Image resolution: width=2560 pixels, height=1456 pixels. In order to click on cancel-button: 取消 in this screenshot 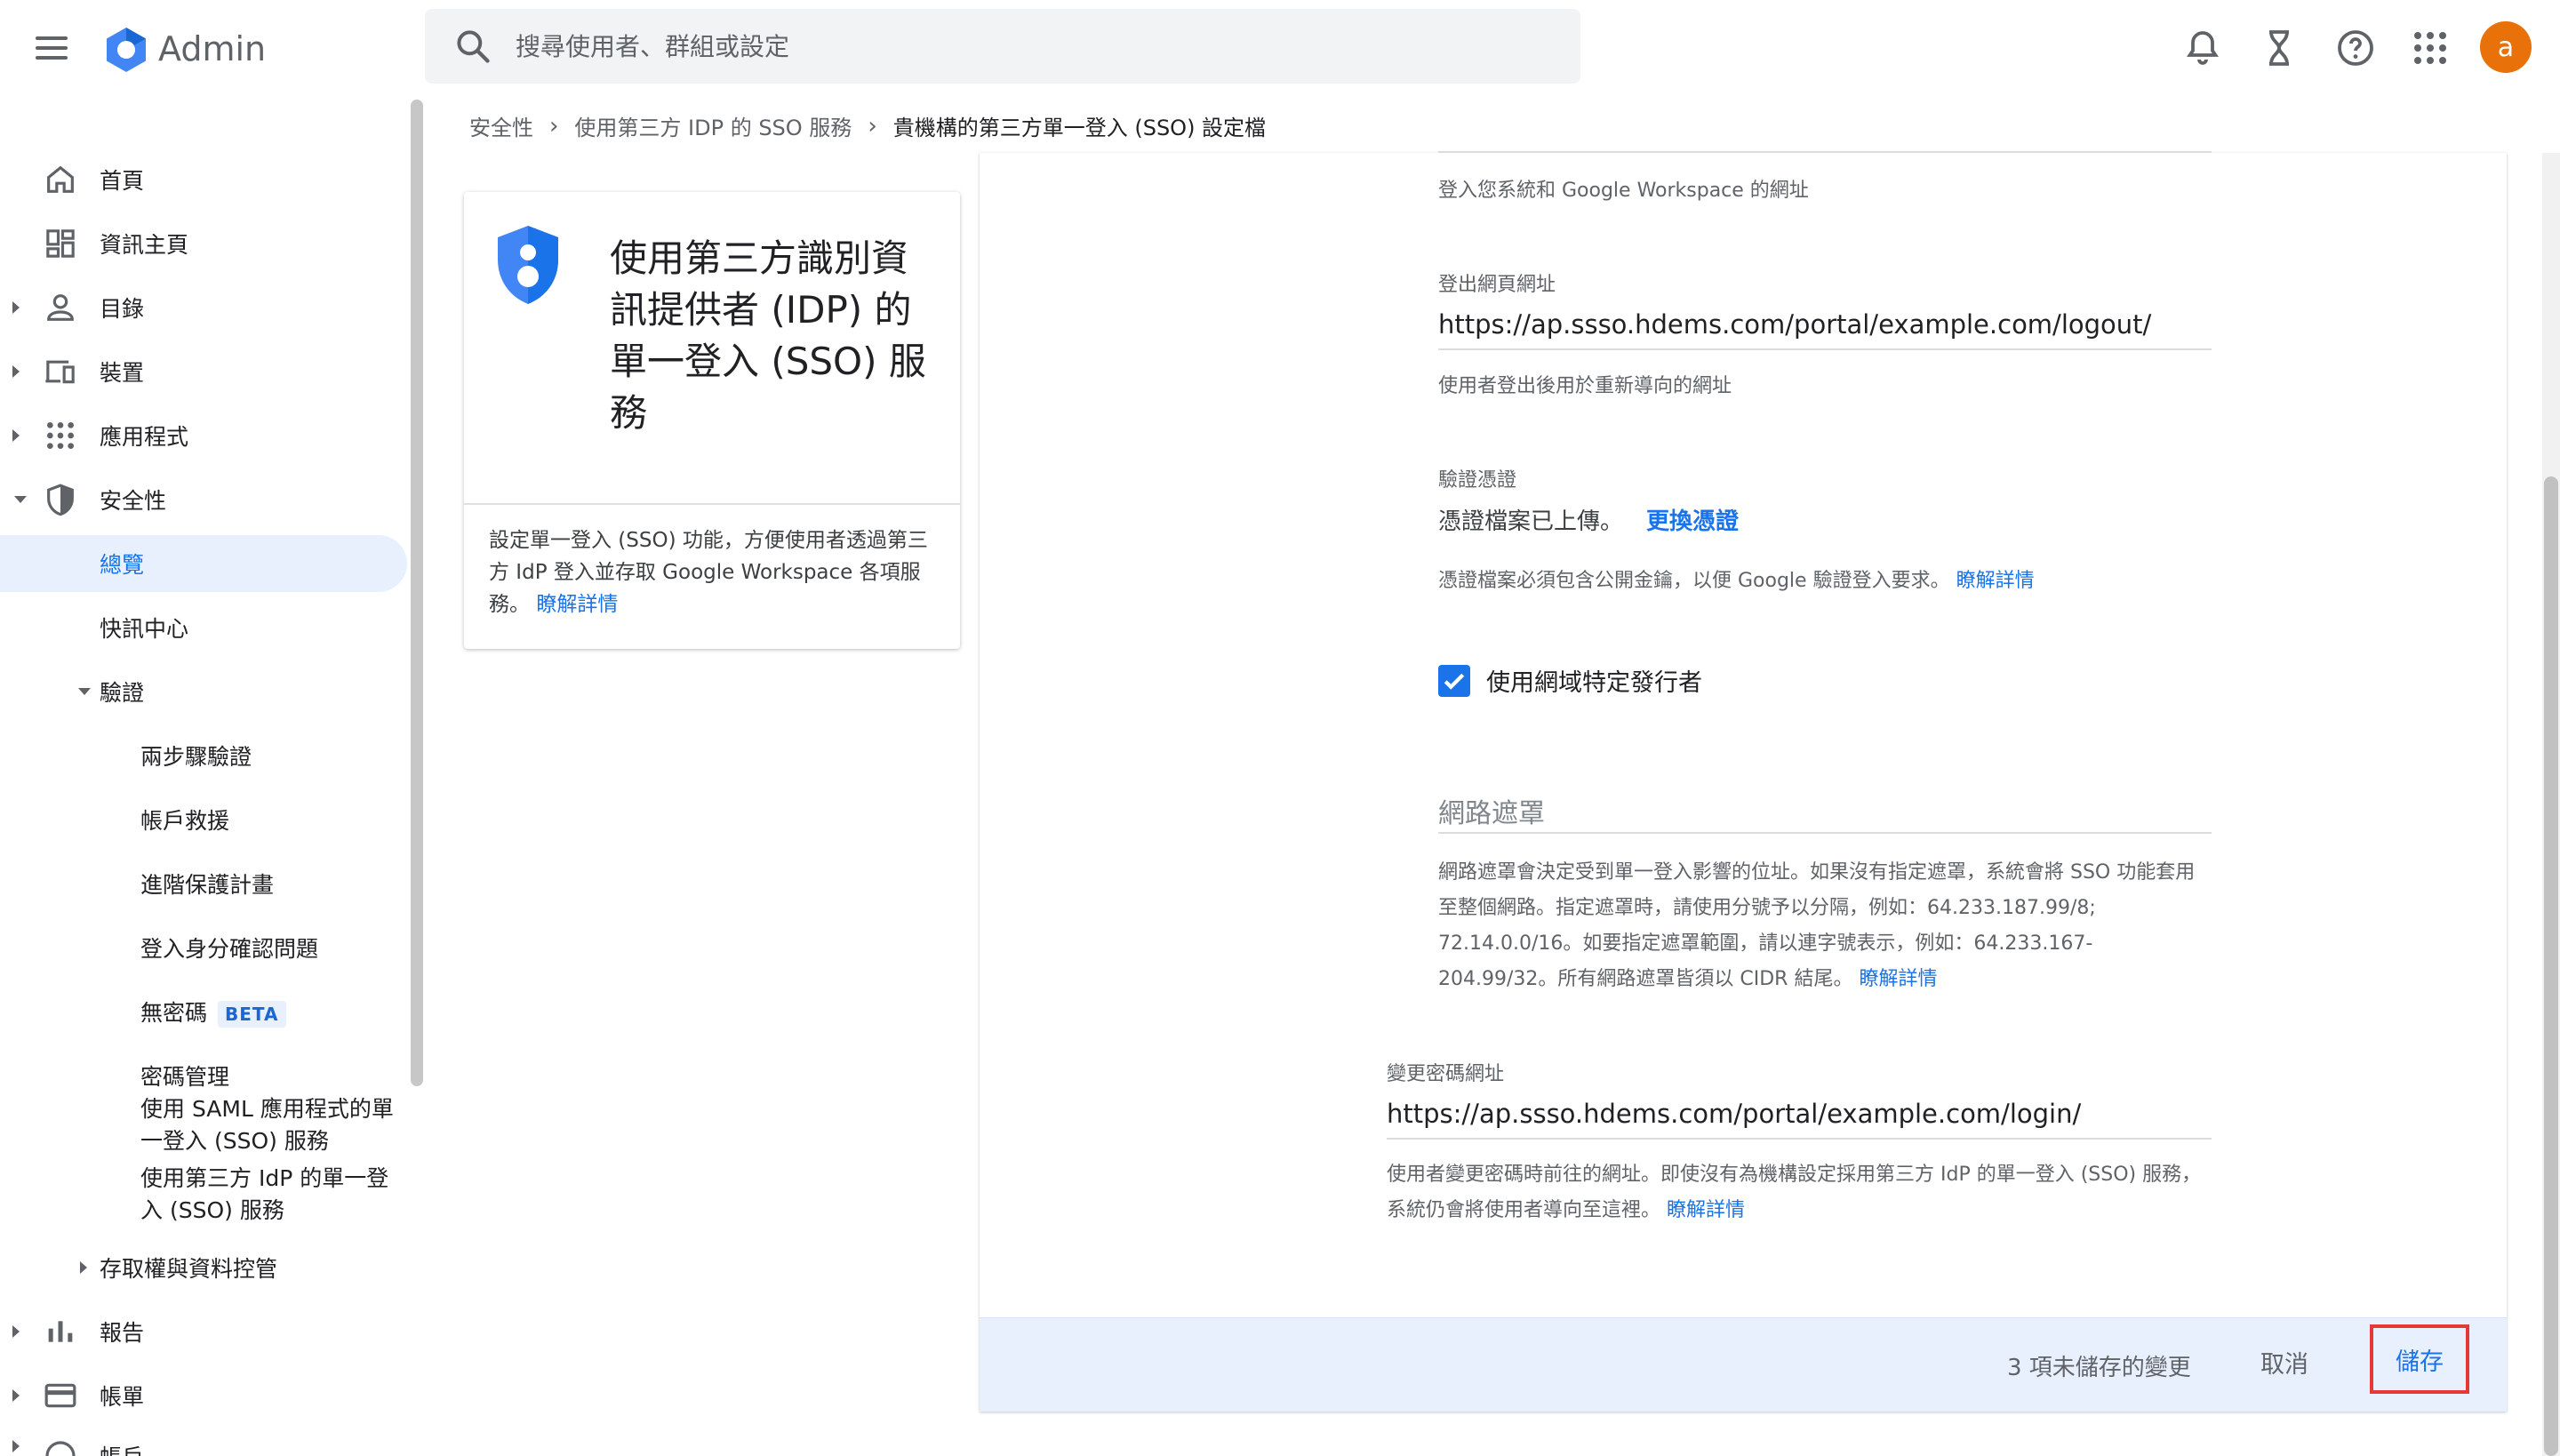, I will do `click(2284, 1361)`.